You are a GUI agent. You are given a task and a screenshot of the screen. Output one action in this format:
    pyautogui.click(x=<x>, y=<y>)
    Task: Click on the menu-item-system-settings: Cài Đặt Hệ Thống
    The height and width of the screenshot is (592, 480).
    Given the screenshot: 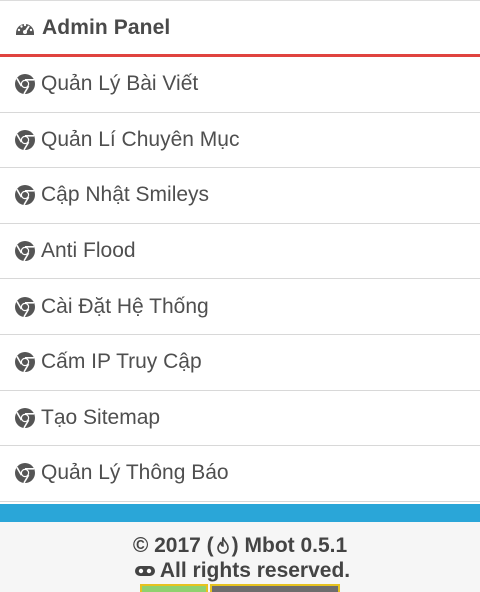 What is the action you would take?
    pyautogui.click(x=240, y=307)
    